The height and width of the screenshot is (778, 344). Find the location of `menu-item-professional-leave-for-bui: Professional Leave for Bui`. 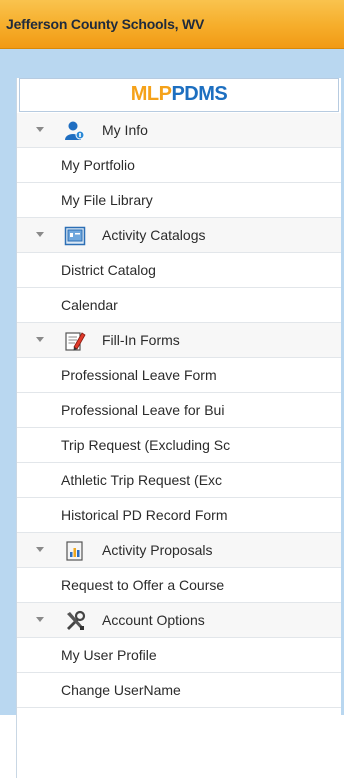

menu-item-professional-leave-for-bui: Professional Leave for Bui is located at coordinates (179, 410).